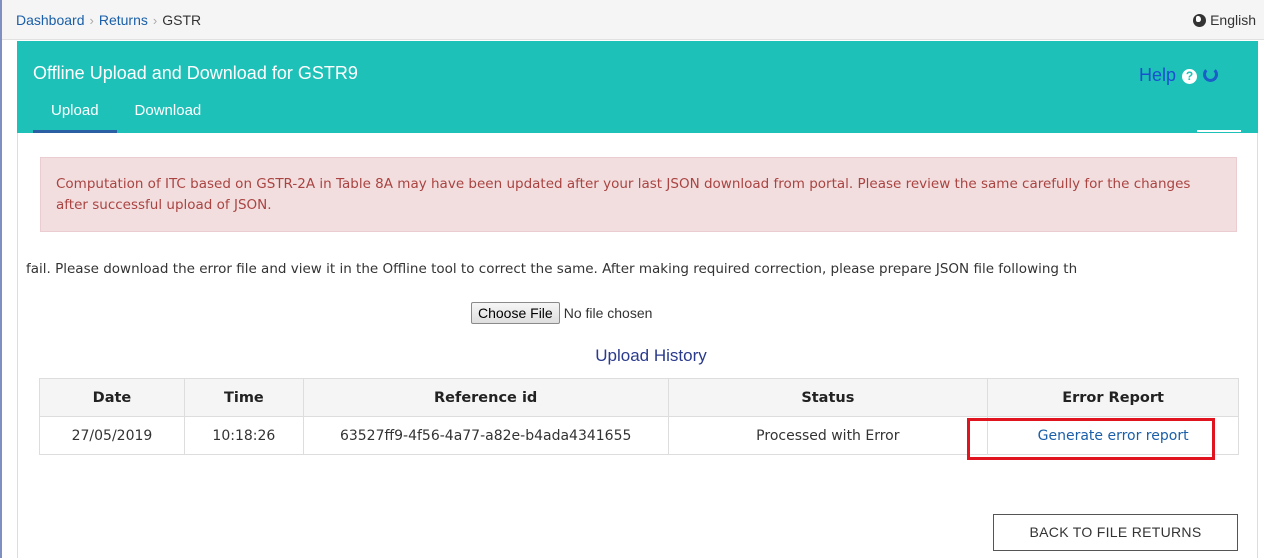  I want to click on language-label: English, so click(1233, 20).